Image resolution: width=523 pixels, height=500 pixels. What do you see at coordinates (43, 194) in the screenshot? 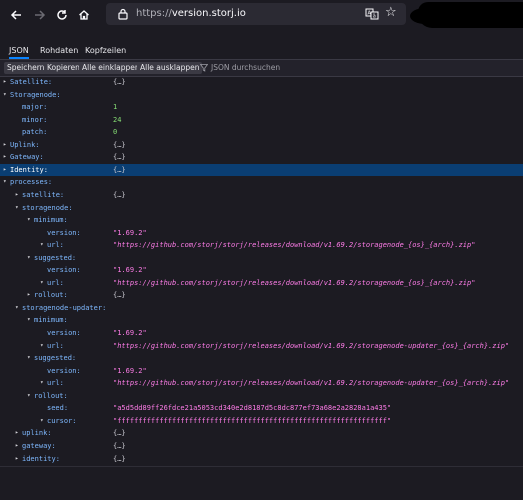
I see `tree-key: satellite:` at bounding box center [43, 194].